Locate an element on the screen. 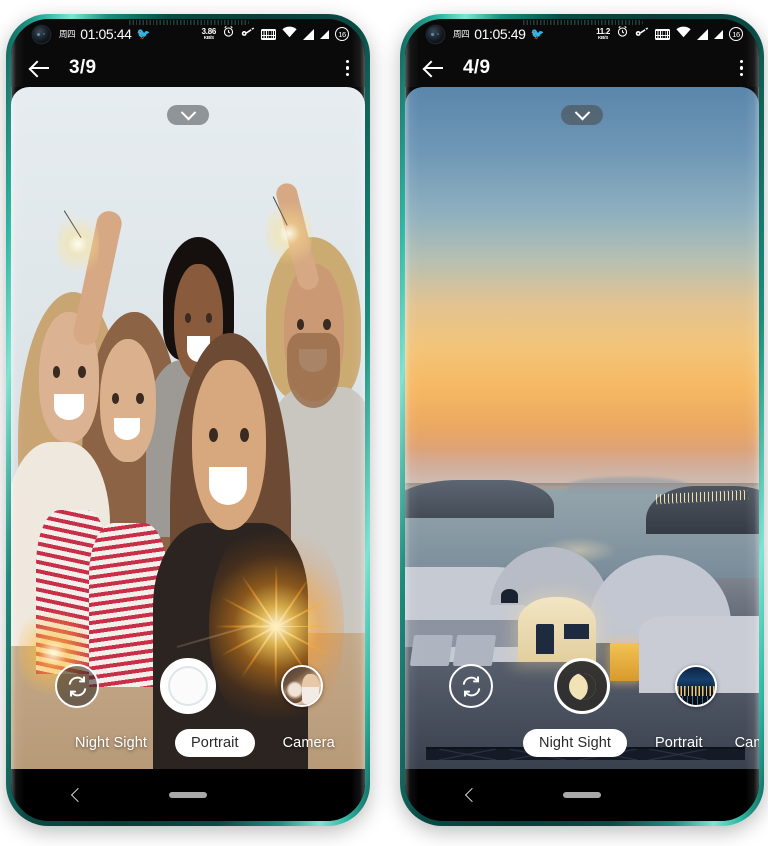 This screenshot has height=846, width=768. app-bar: 3/9 is located at coordinates (188, 68).